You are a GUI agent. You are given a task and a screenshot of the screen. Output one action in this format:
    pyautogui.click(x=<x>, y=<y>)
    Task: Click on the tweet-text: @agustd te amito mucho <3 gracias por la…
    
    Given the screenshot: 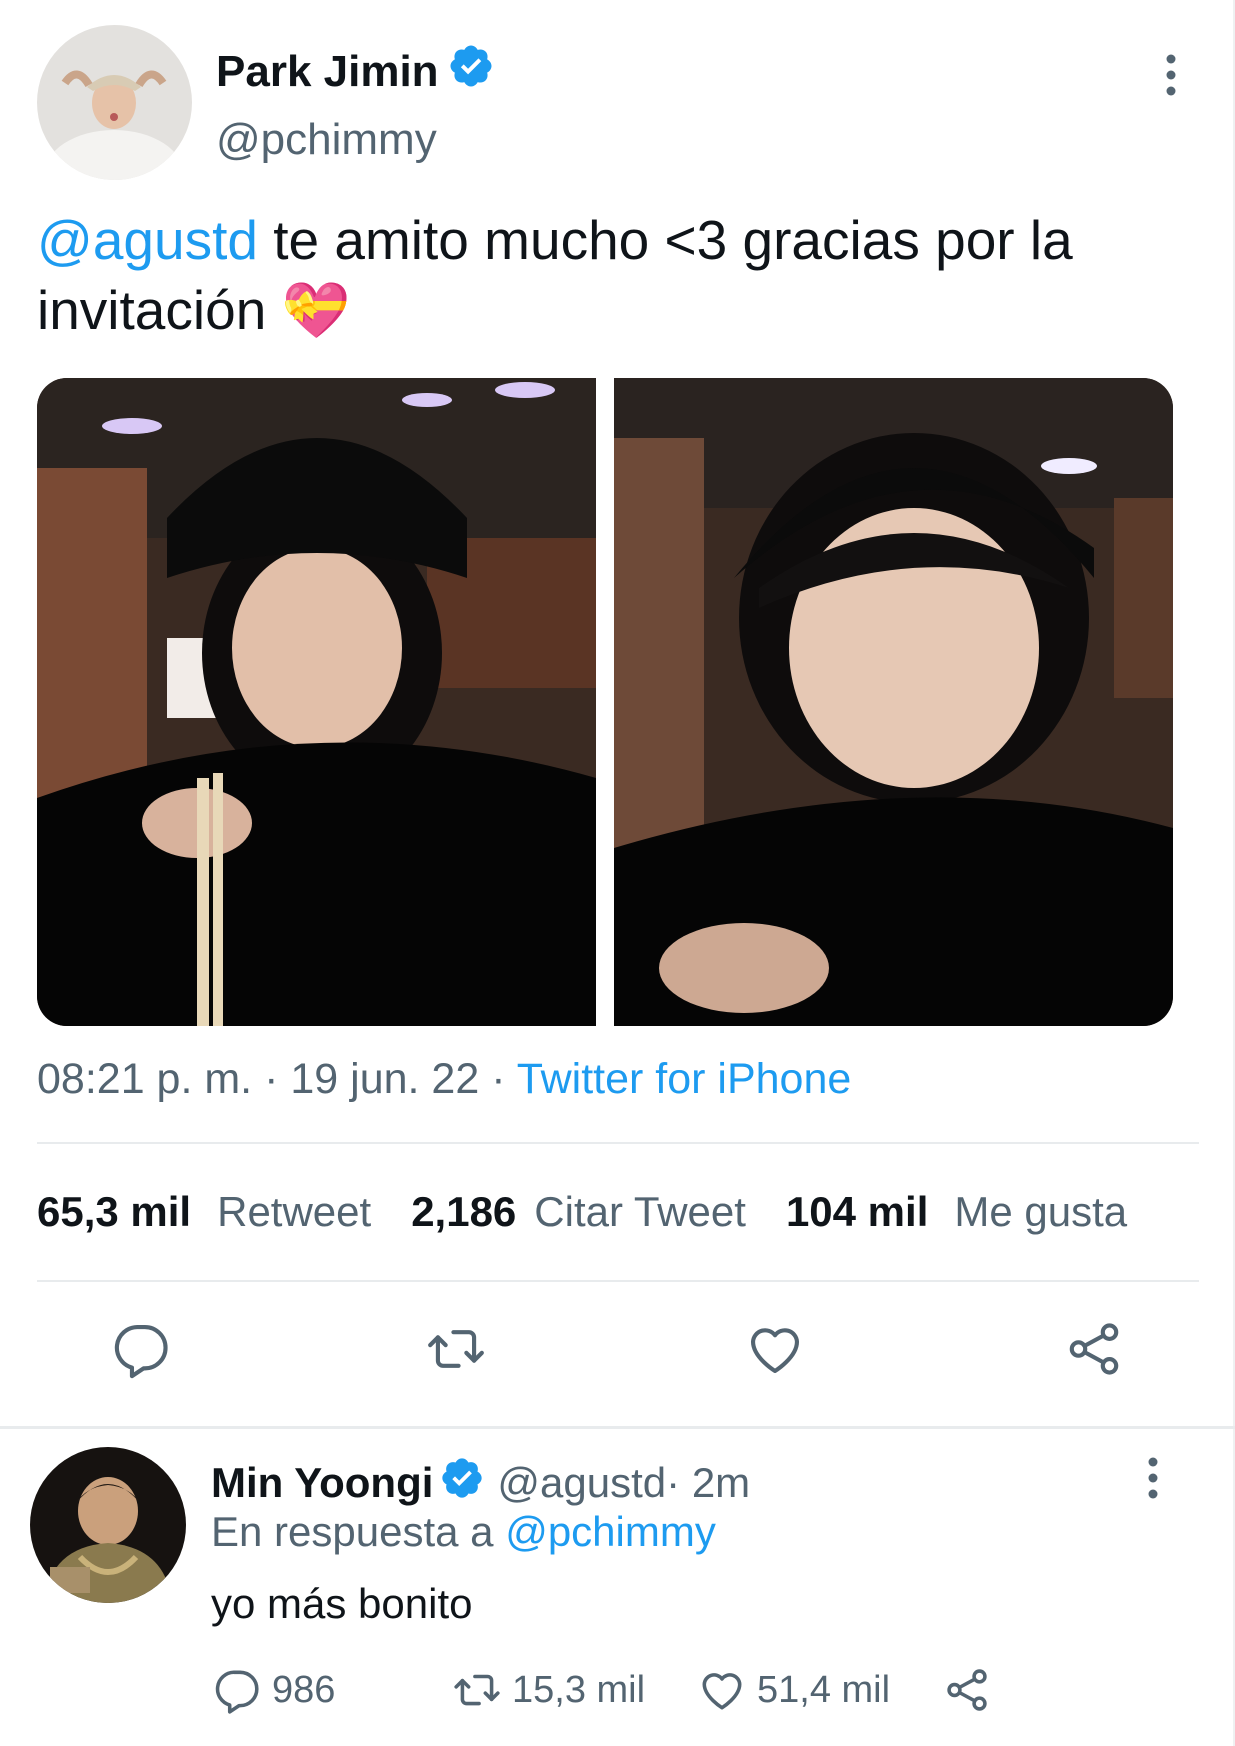 What is the action you would take?
    pyautogui.click(x=617, y=275)
    